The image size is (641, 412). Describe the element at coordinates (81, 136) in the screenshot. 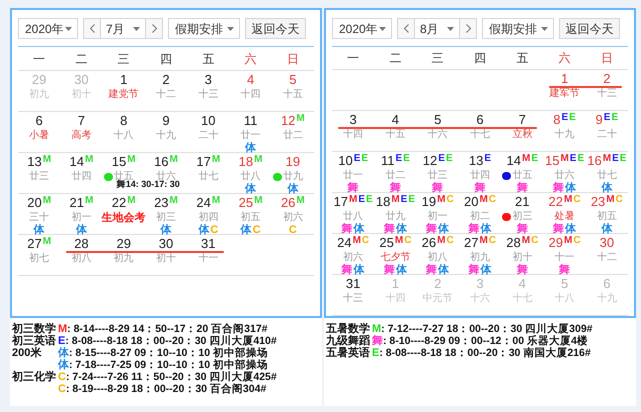

I see `lunar-date: 高考` at that location.